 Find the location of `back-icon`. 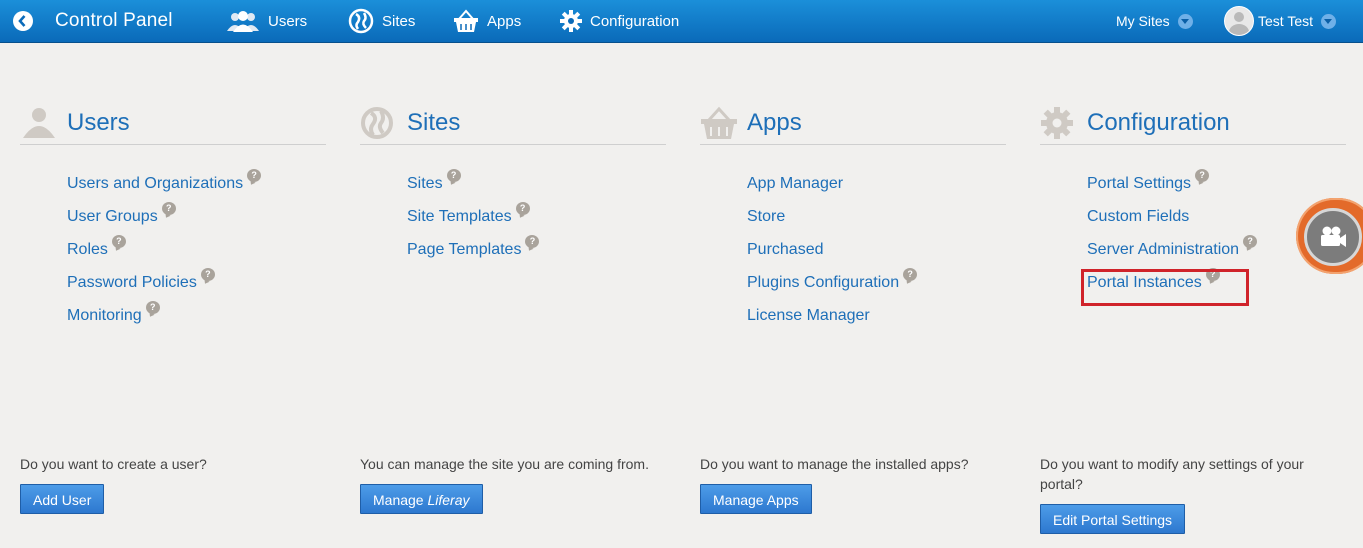

back-icon is located at coordinates (23, 21).